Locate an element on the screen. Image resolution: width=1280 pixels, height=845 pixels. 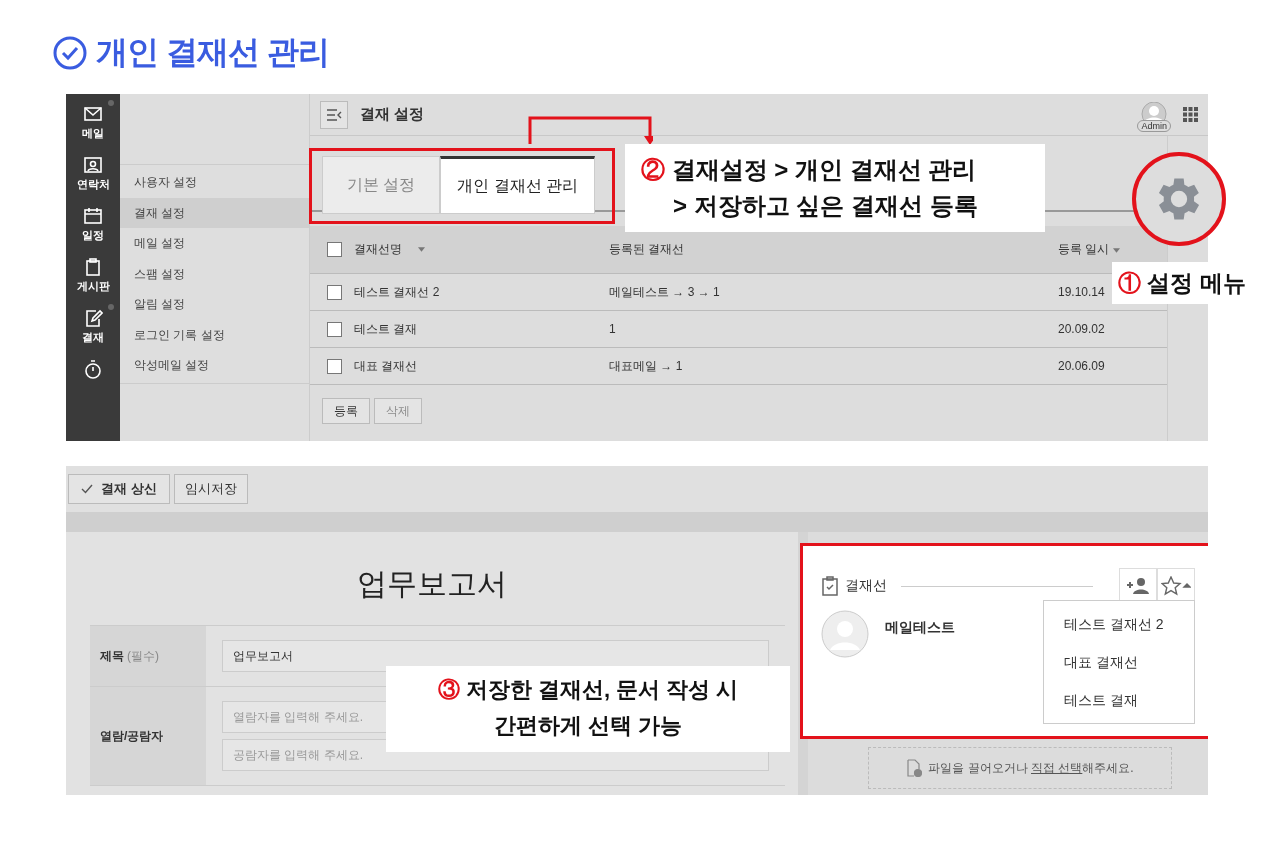
form-label: 열람/공람자 is located at coordinates (148, 736).